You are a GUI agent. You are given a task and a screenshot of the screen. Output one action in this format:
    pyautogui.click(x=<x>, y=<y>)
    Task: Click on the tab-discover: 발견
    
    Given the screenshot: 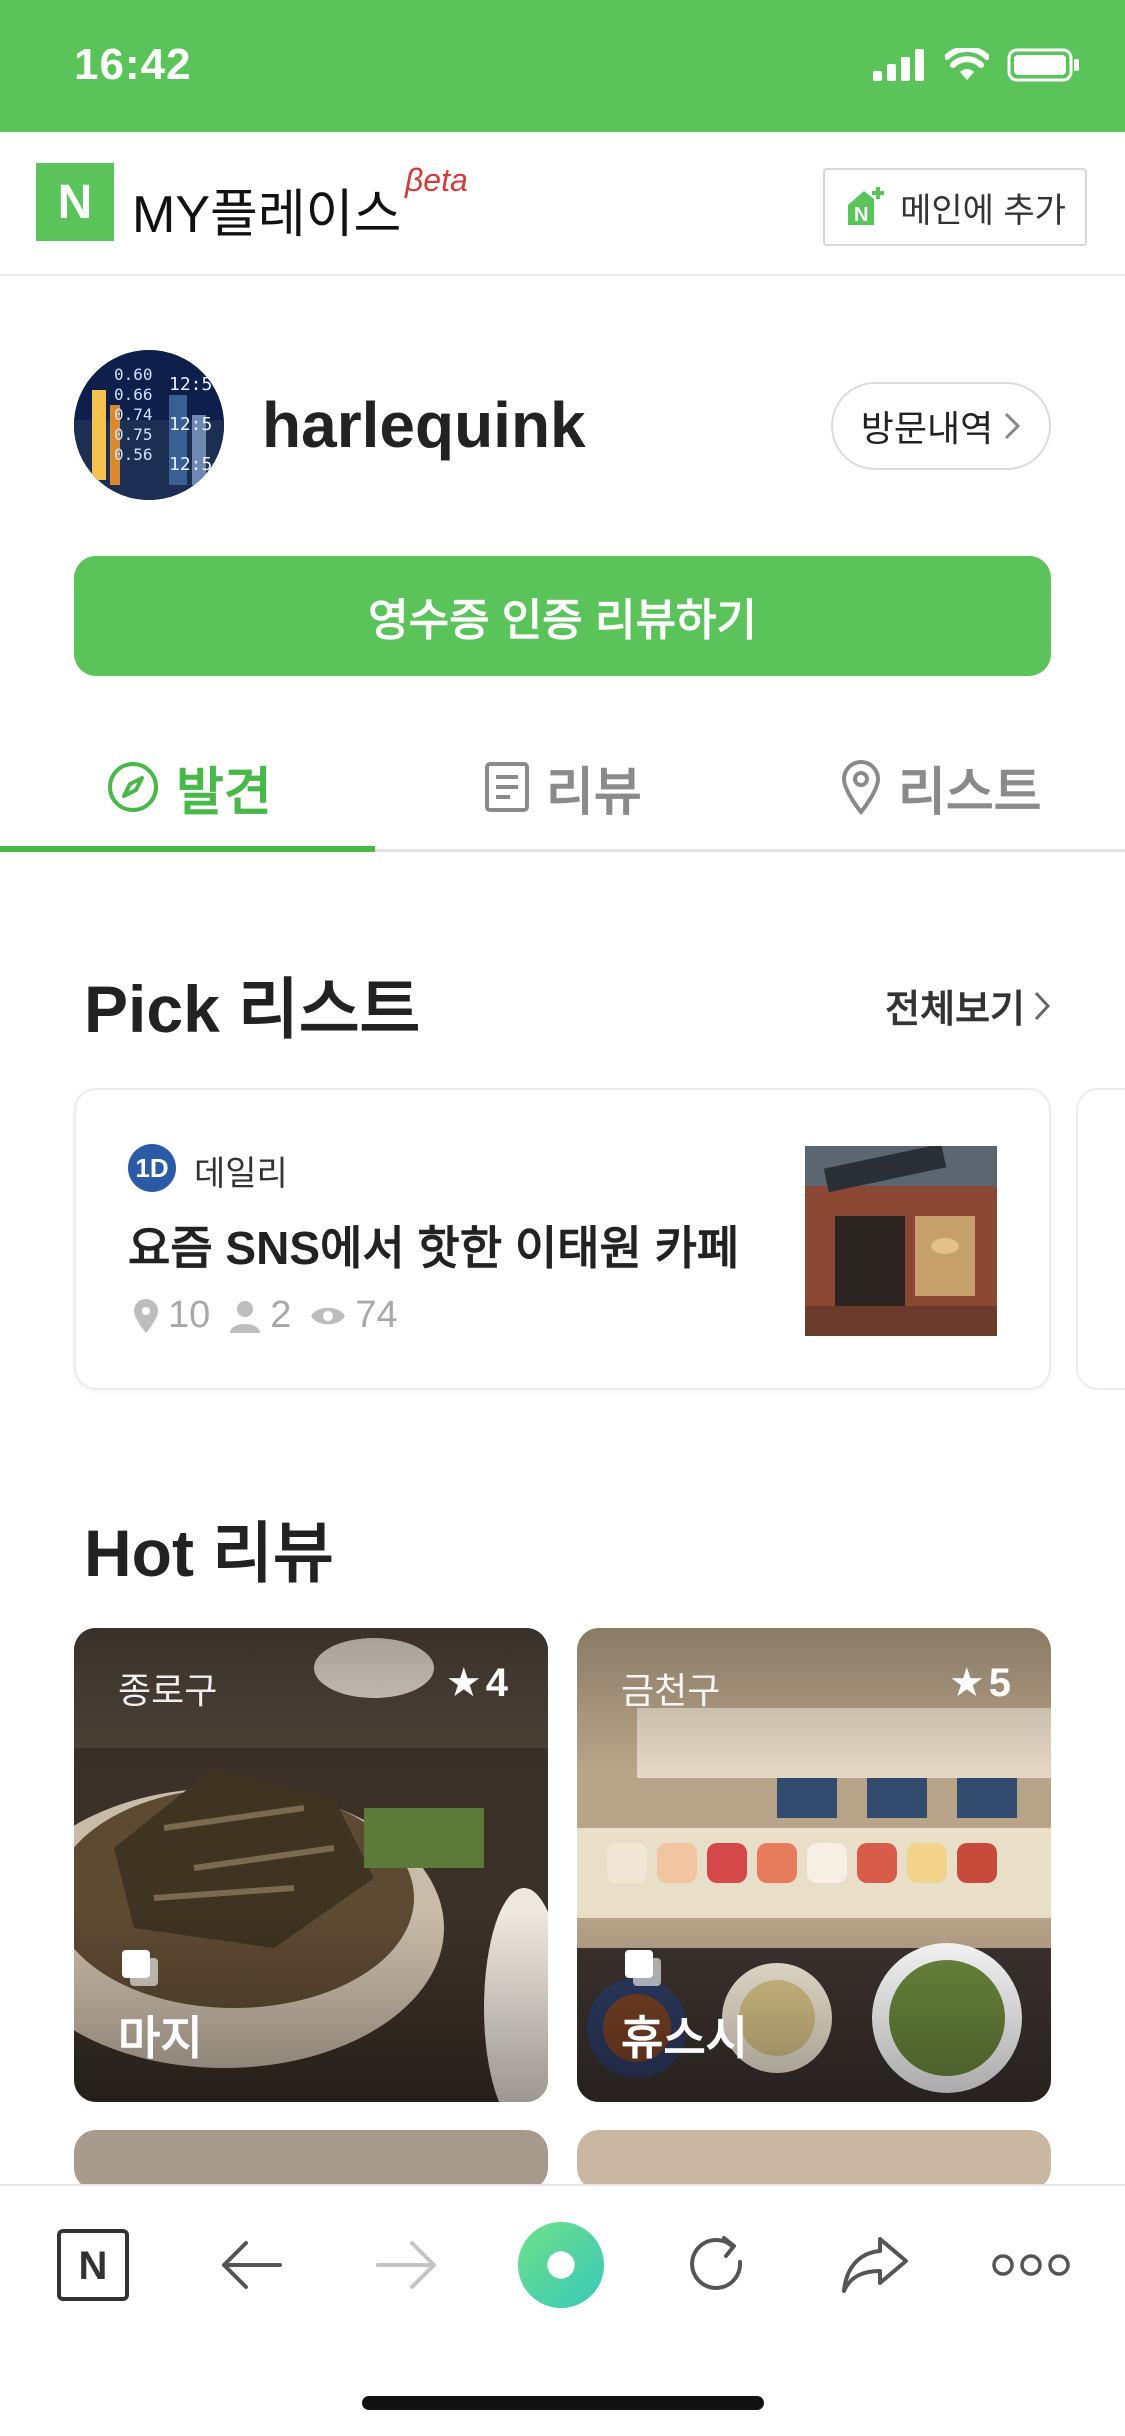 What is the action you would take?
    pyautogui.click(x=189, y=787)
    